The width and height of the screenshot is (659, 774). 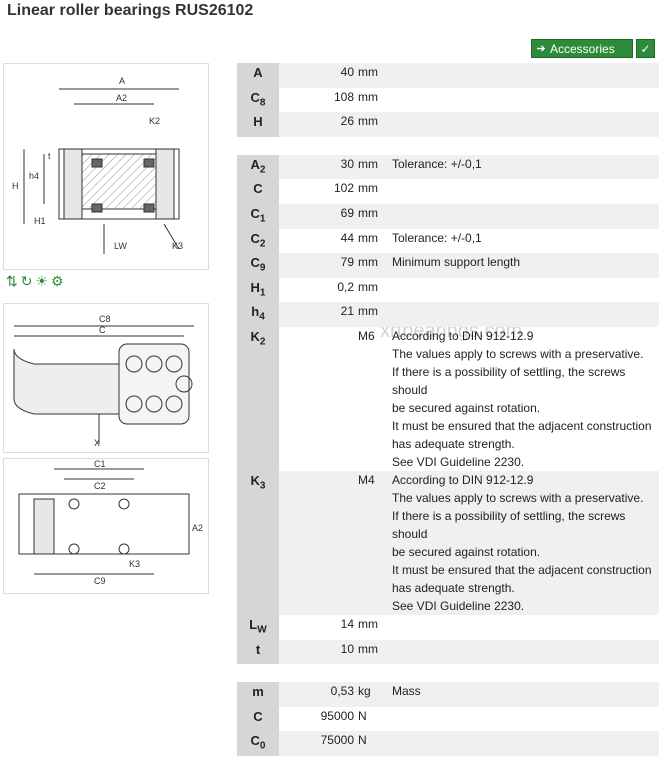 I want to click on spec-row: C9 79 mm Minimum support length, so click(x=448, y=265).